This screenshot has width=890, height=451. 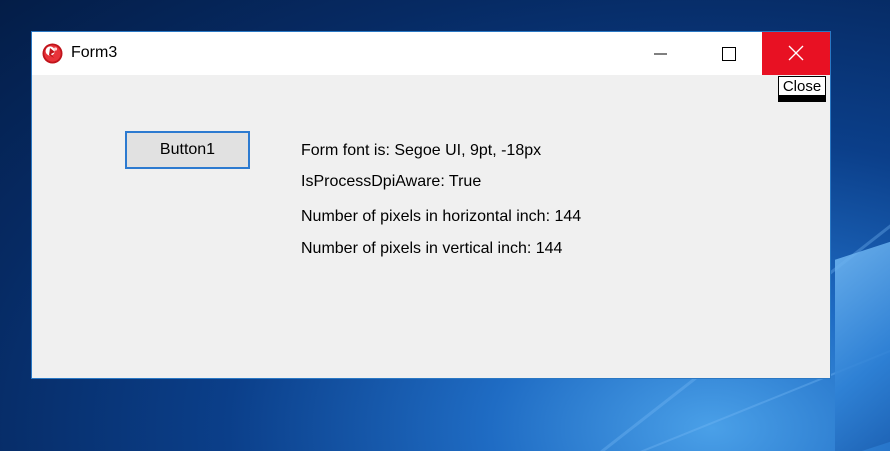 I want to click on vertical-ppi-label: Number of pixels in vertical inch: 144, so click(x=432, y=248).